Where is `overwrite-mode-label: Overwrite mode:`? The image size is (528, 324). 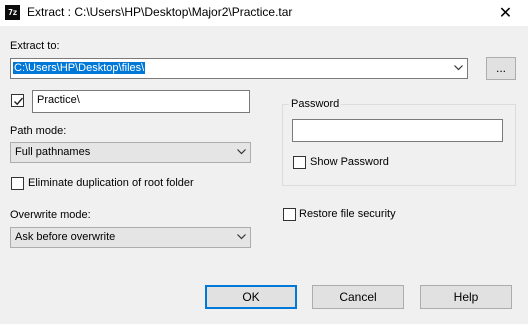
overwrite-mode-label: Overwrite mode: is located at coordinates (50, 215).